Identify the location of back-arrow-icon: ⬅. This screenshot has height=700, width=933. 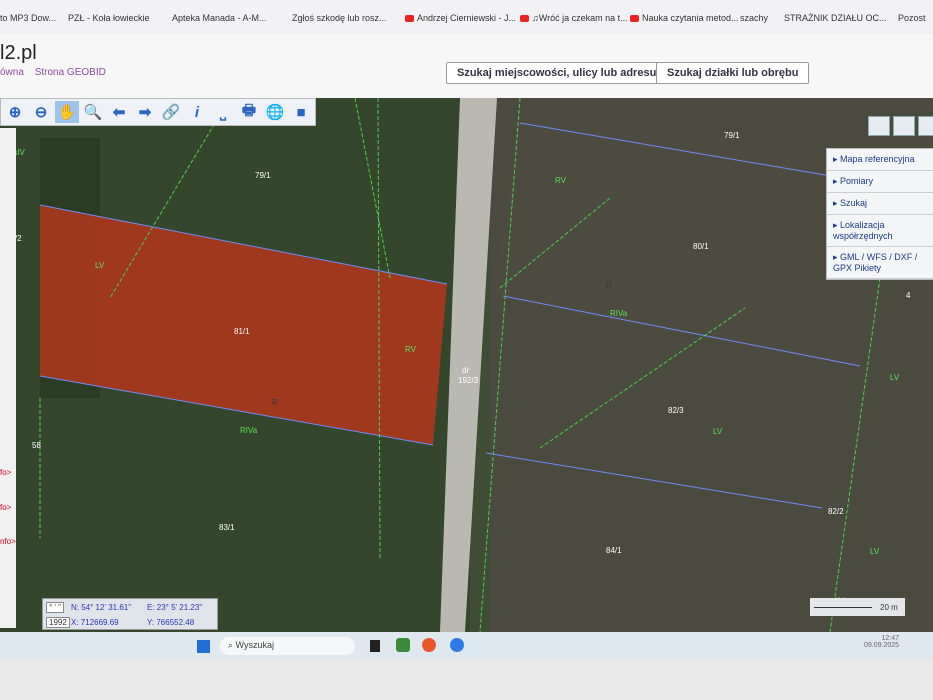
(119, 112).